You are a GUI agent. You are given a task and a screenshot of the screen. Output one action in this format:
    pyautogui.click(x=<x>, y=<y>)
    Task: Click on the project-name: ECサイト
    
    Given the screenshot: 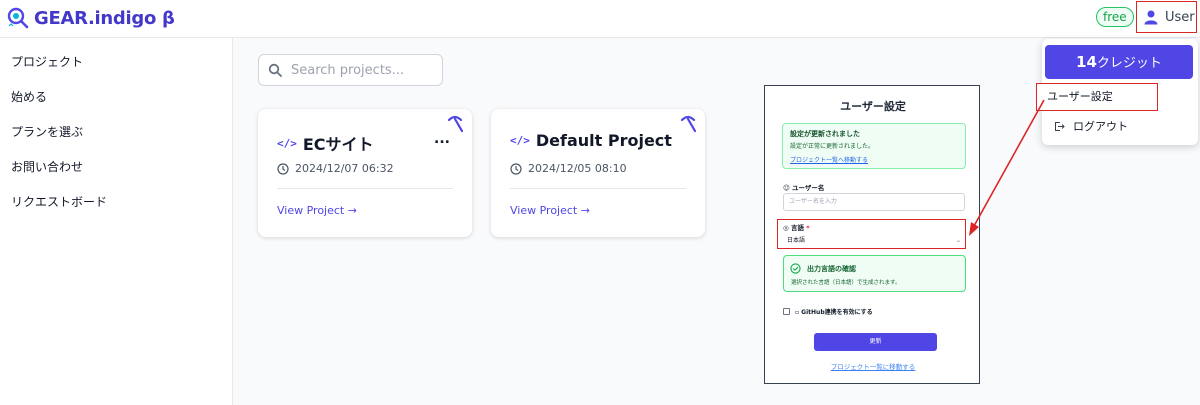 What is the action you would take?
    pyautogui.click(x=338, y=143)
    